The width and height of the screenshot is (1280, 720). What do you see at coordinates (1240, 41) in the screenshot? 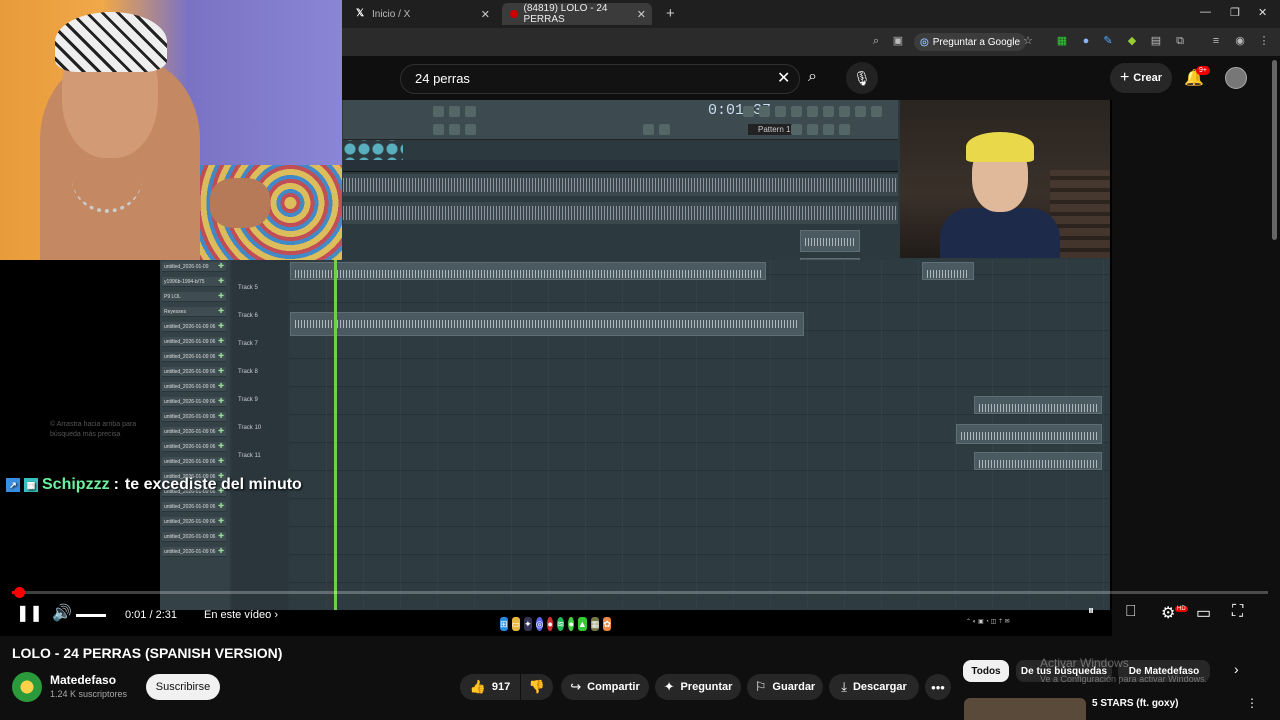
I see `profile-icon: ◉` at bounding box center [1240, 41].